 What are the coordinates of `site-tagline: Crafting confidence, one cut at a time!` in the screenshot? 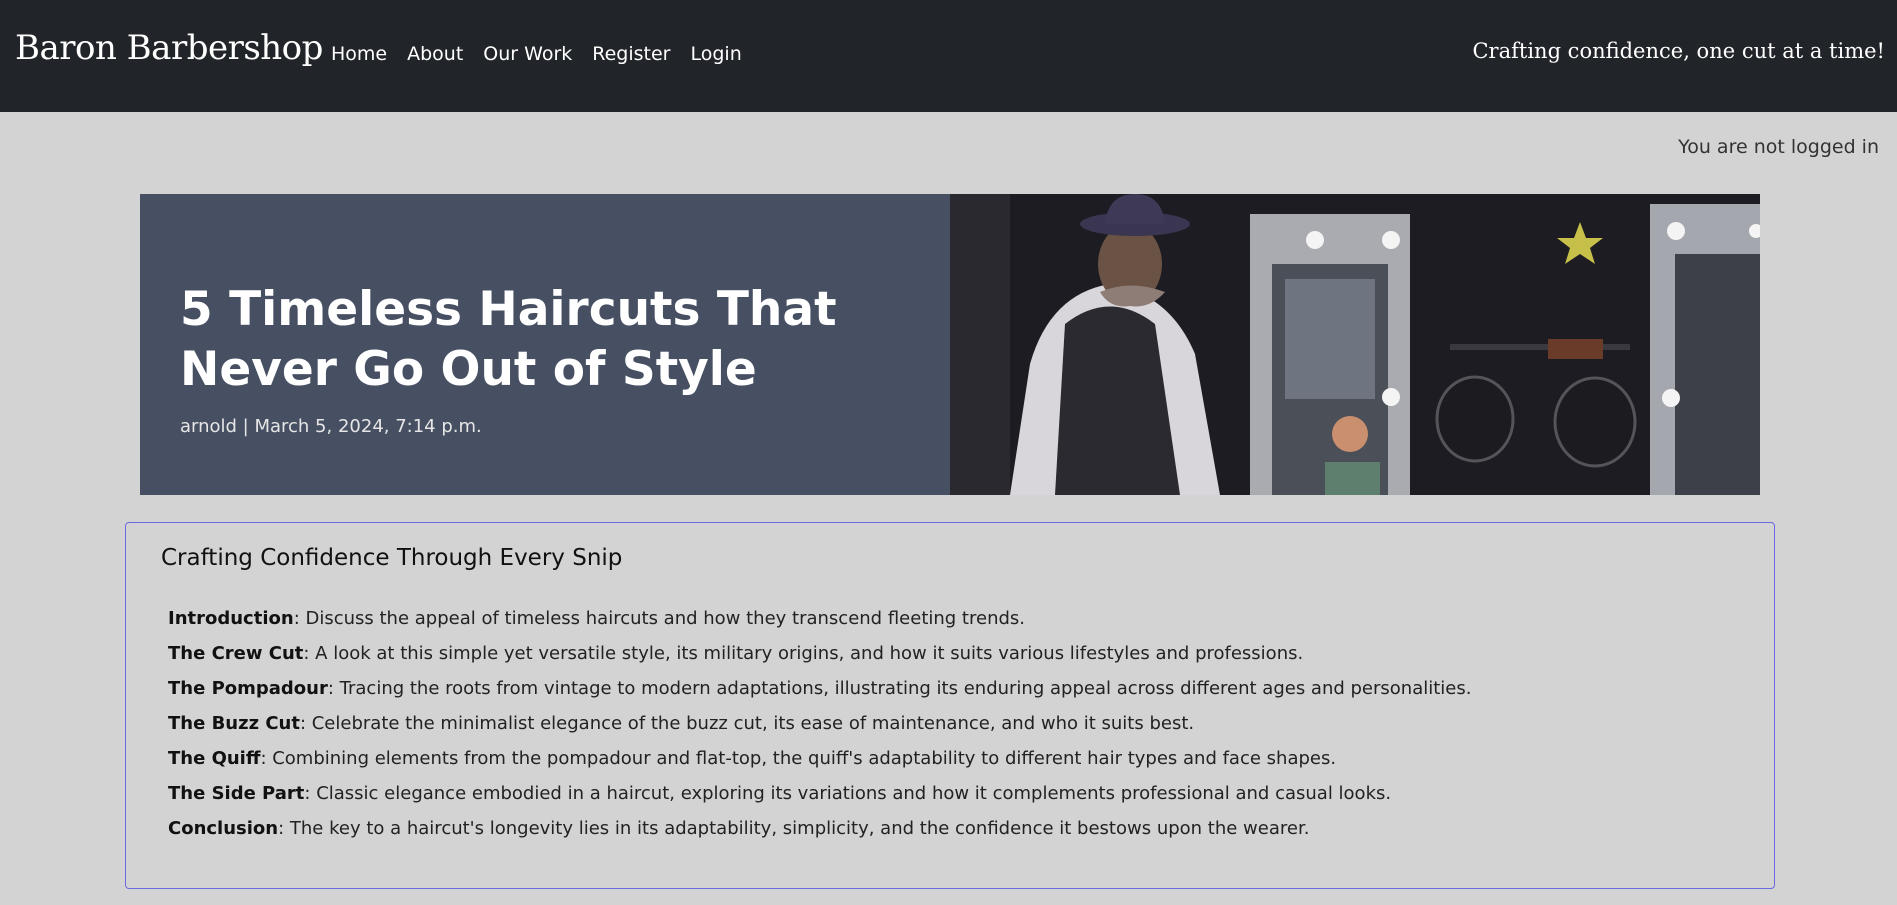 It's located at (1678, 51).